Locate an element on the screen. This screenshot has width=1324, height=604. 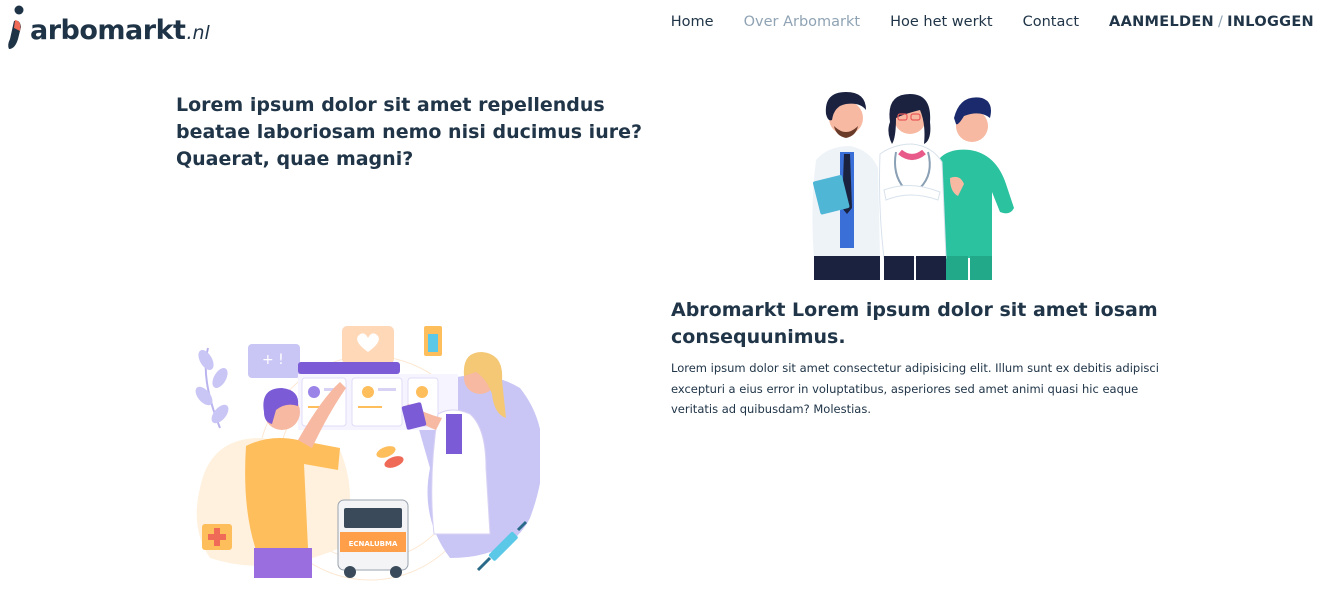
medical-scene-illustration: + ! ECNALUBMA is located at coordinates (366, 450).